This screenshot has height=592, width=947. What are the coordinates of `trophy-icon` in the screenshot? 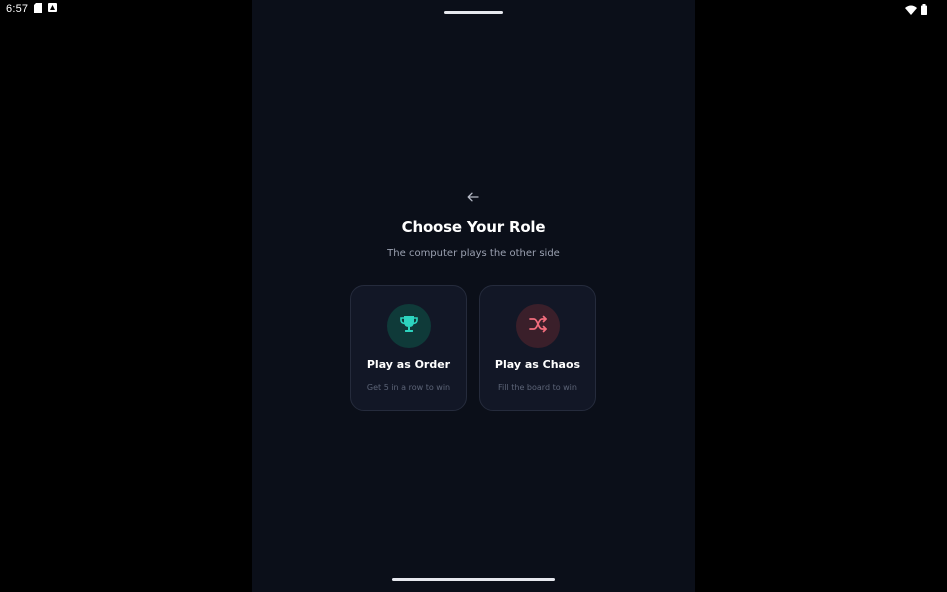 It's located at (409, 326).